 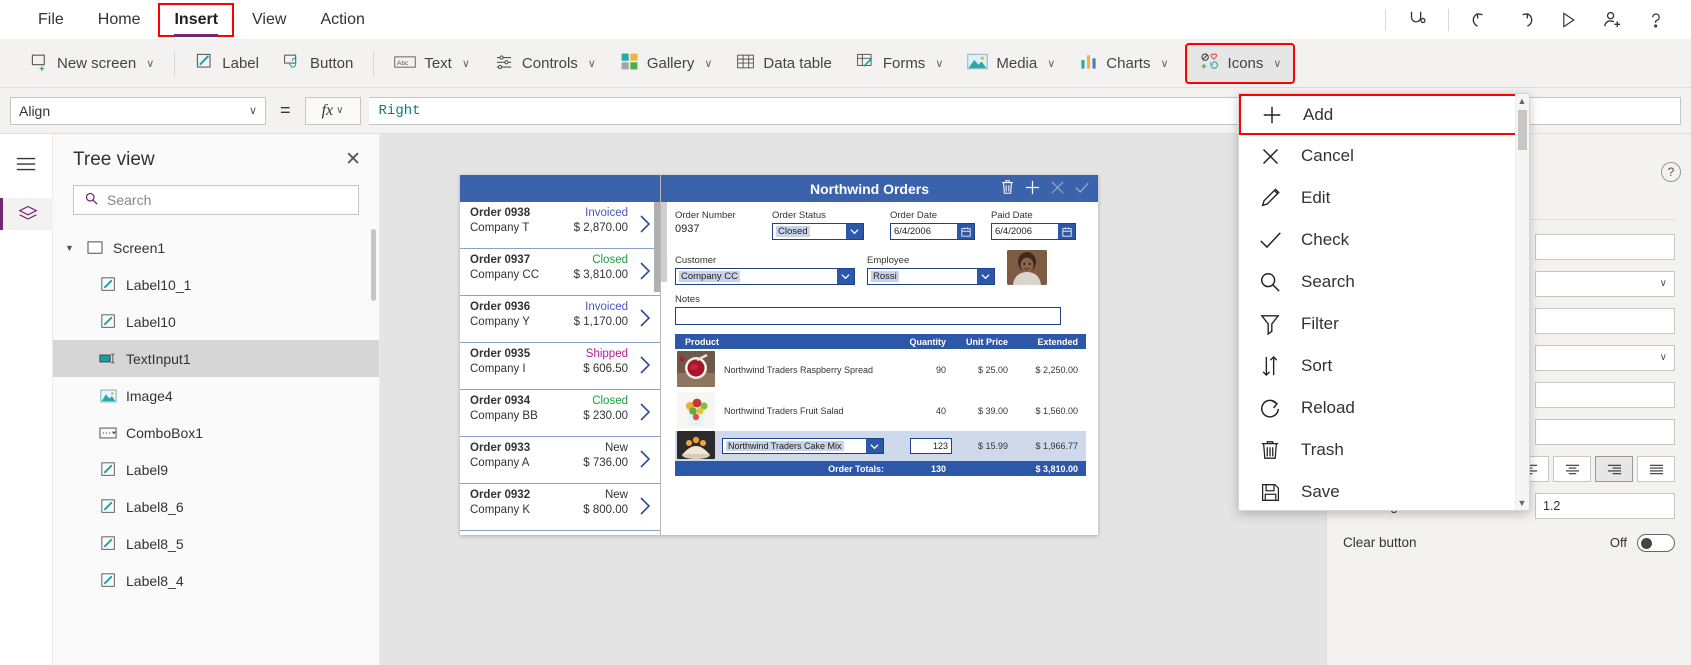 I want to click on ribbon-data-table: Data table, so click(x=783, y=63).